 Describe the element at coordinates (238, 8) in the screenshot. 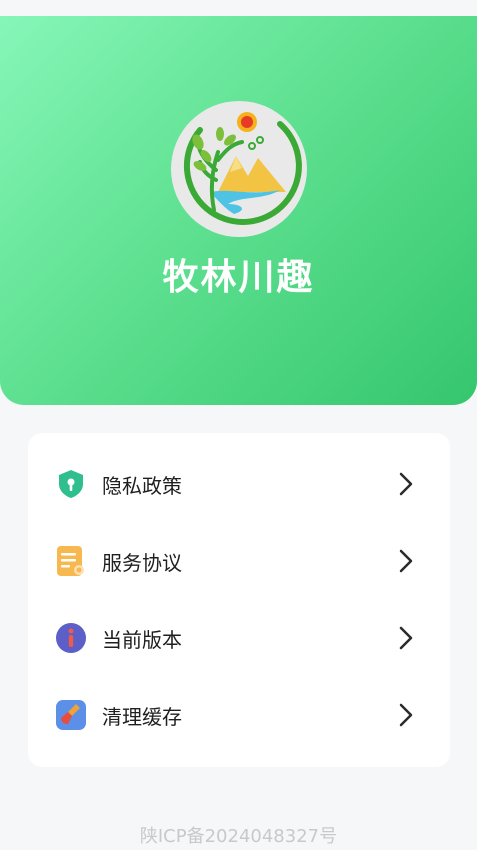

I see `status-bar-area` at that location.